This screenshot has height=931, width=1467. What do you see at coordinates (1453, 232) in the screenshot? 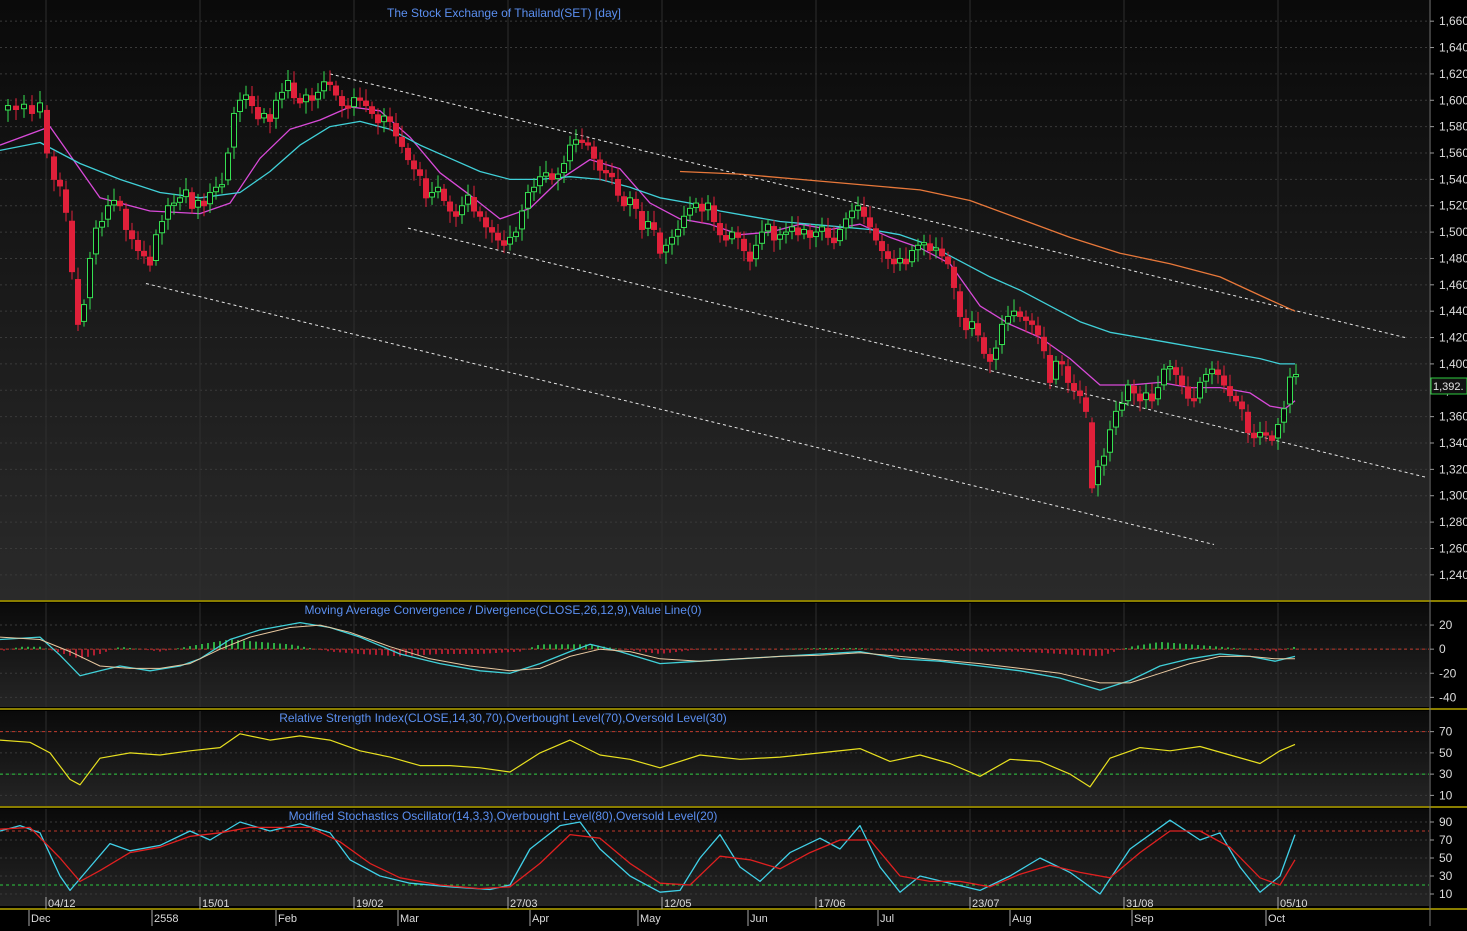
I see `y-tick-label: 1,500` at bounding box center [1453, 232].